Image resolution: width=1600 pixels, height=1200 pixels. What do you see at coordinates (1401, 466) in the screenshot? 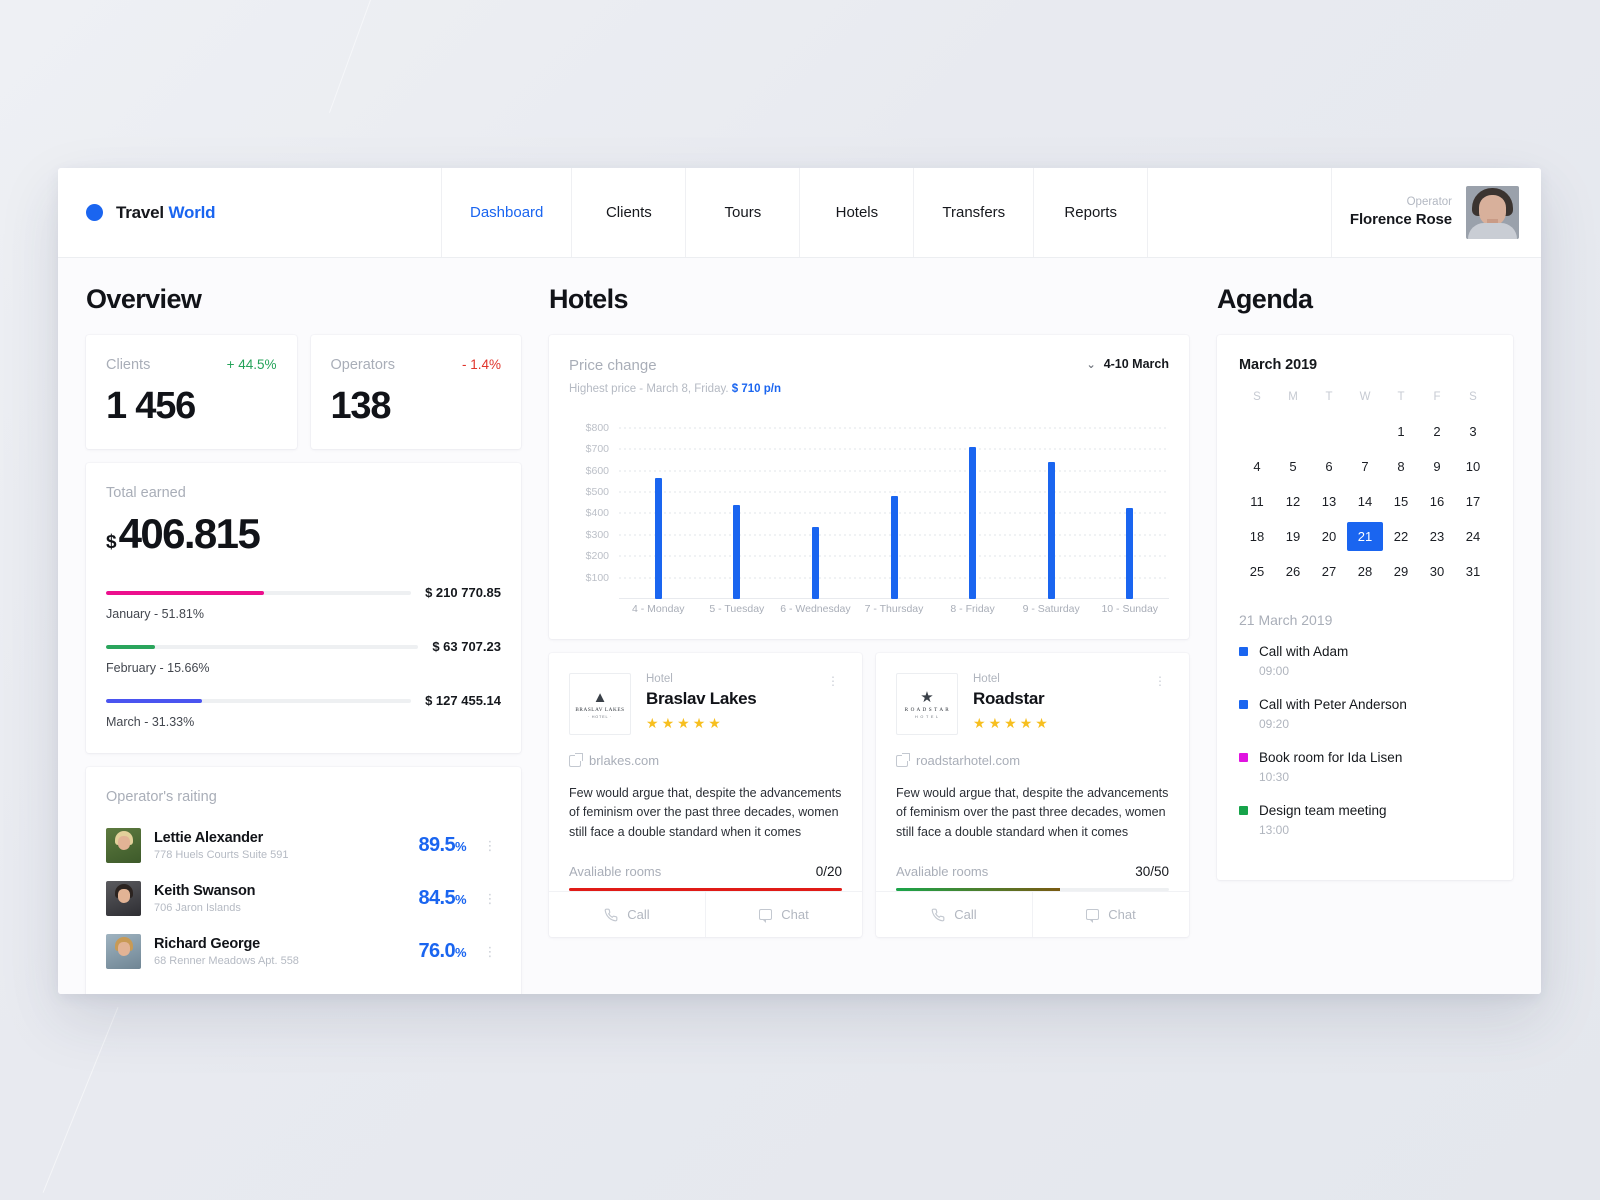
I see `calendar-day: 8` at bounding box center [1401, 466].